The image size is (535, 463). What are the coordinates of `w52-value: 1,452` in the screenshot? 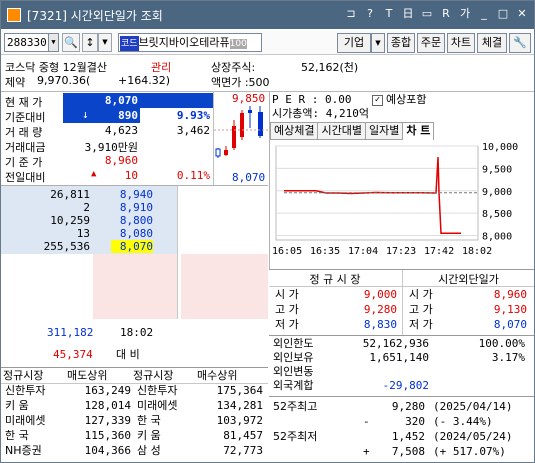 It's located at (408, 436).